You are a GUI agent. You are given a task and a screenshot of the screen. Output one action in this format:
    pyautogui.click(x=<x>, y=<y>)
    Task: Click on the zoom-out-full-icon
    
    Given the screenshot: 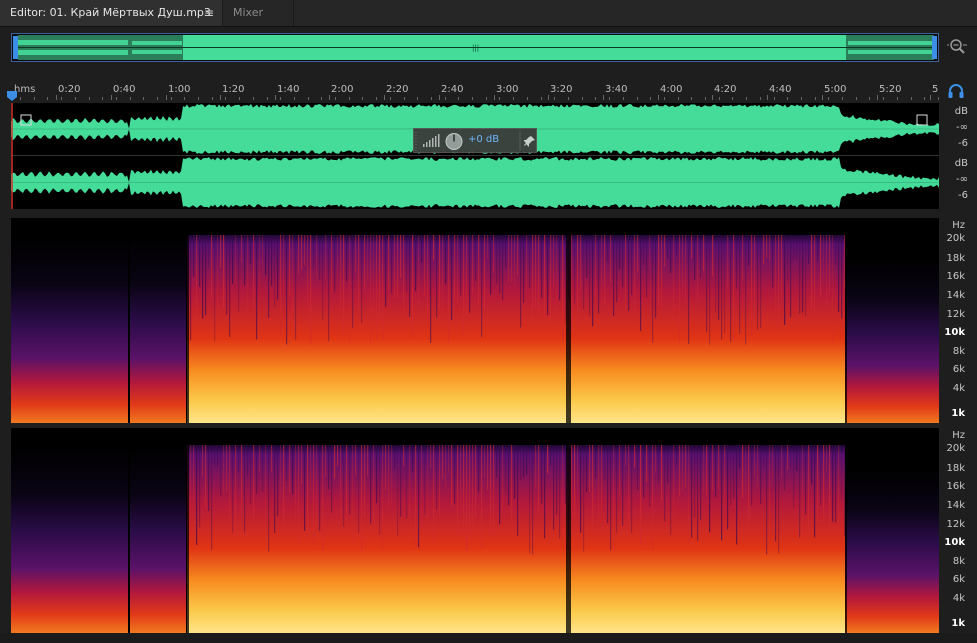 What is the action you would take?
    pyautogui.click(x=957, y=47)
    